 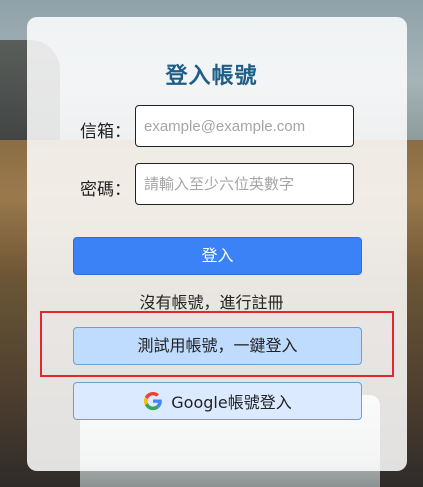 What do you see at coordinates (211, 301) in the screenshot?
I see `register-link: 沒有帳號，進行註冊` at bounding box center [211, 301].